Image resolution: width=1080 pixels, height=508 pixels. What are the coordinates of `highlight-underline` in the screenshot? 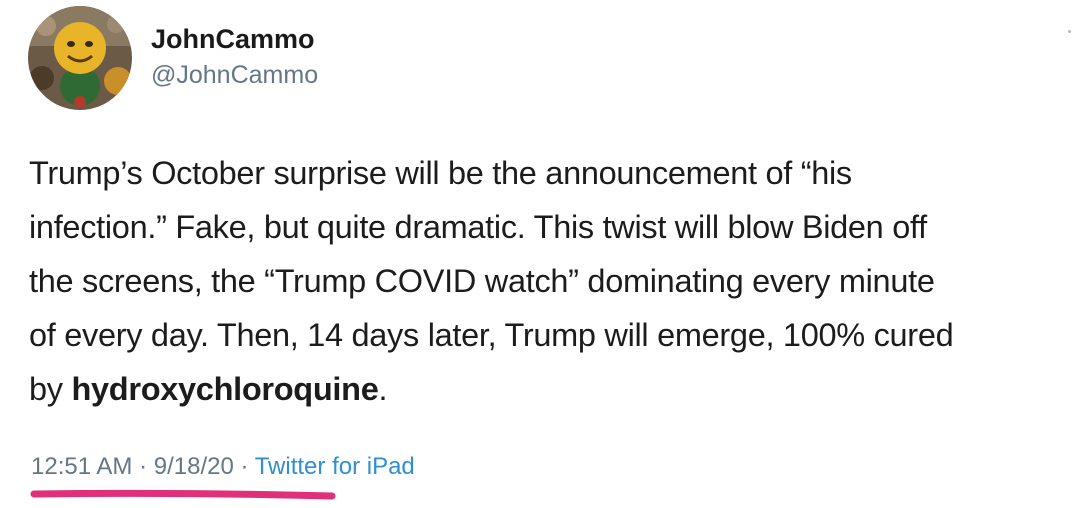 It's located at (183, 494).